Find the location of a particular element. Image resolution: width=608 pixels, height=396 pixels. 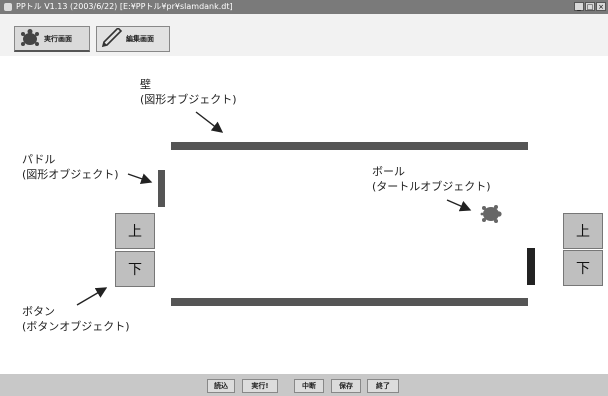

bottom-toolbar: 読込 実行! 中断 保存 終了 is located at coordinates (304, 385).